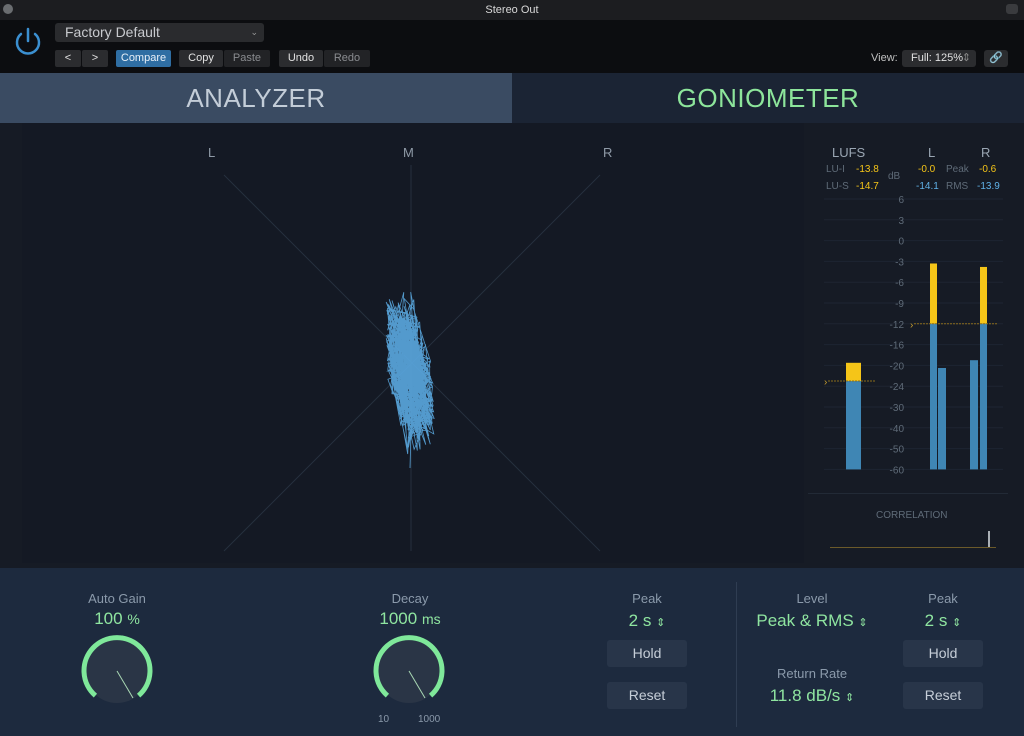 This screenshot has width=1024, height=736. I want to click on peak-hold-select-right: 2 s ⇕, so click(943, 621).